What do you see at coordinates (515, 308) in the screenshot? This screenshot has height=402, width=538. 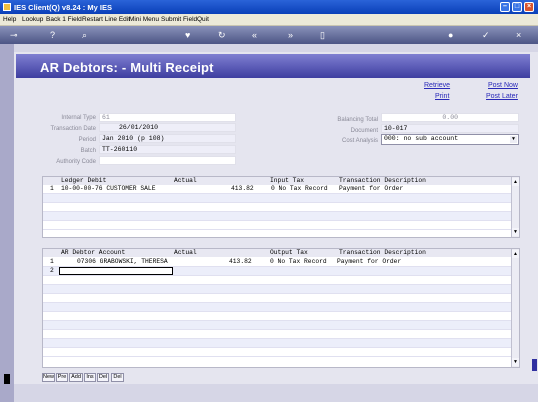 I see `debtor-grid-scrollbar: ▲ ▼` at bounding box center [515, 308].